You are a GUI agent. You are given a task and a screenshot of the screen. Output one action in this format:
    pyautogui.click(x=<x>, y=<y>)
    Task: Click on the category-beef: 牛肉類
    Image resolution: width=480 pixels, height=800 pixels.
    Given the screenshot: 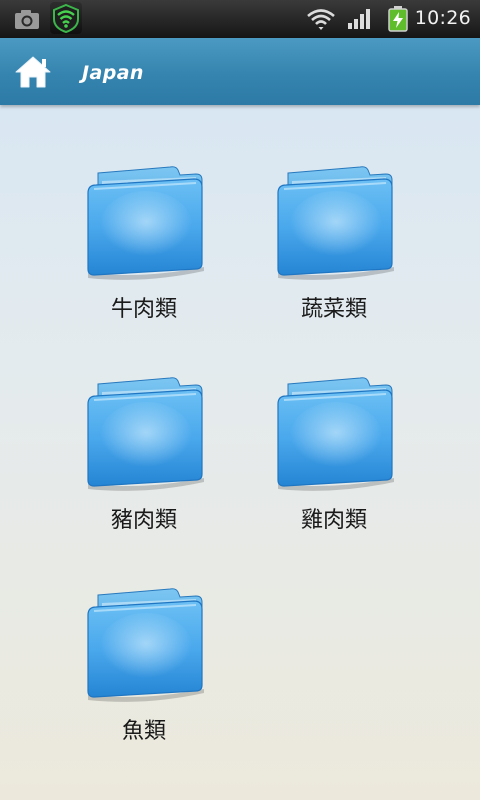 What is the action you would take?
    pyautogui.click(x=144, y=250)
    